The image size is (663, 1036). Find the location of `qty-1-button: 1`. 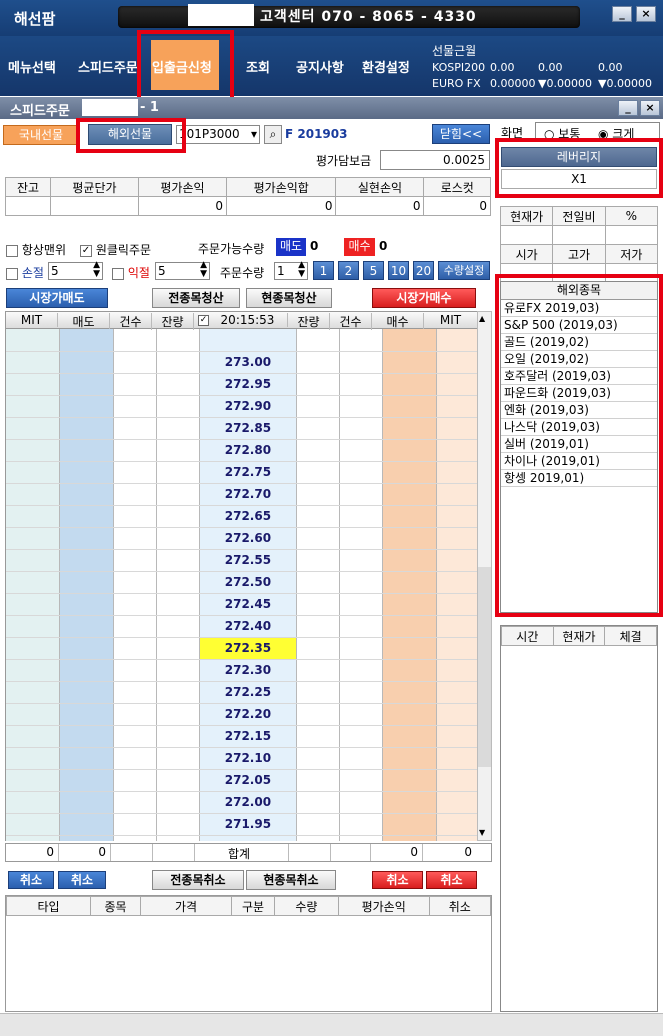

qty-1-button: 1 is located at coordinates (323, 270).